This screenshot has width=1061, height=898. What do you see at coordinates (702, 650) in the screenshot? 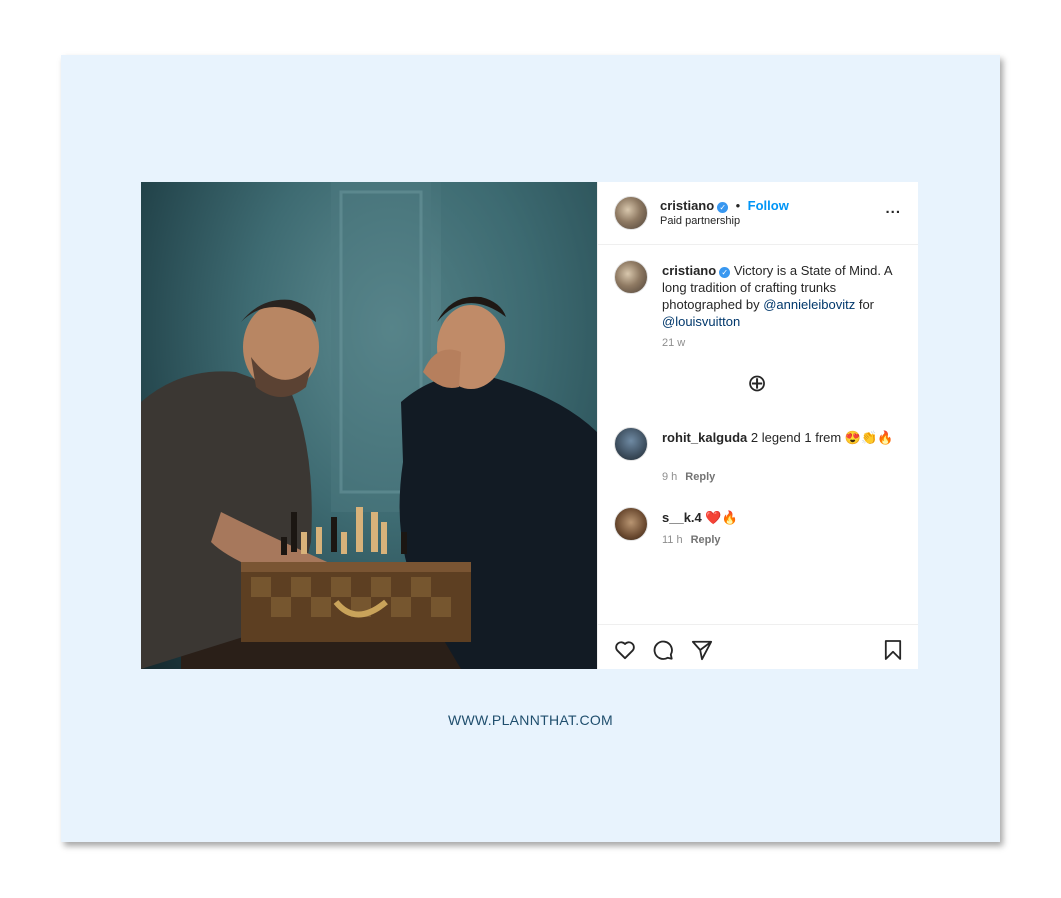
I see `share-icon` at bounding box center [702, 650].